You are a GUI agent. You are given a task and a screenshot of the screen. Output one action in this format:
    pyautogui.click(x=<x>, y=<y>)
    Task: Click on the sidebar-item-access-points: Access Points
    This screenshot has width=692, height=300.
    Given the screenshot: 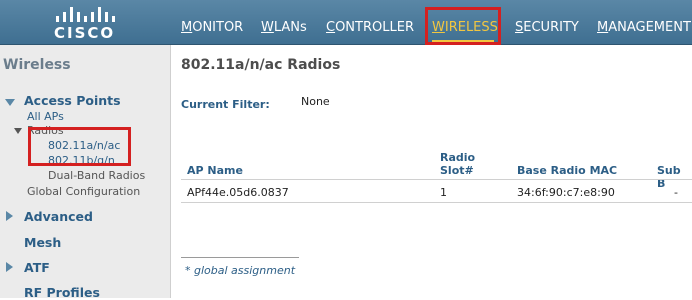 What is the action you would take?
    pyautogui.click(x=72, y=100)
    